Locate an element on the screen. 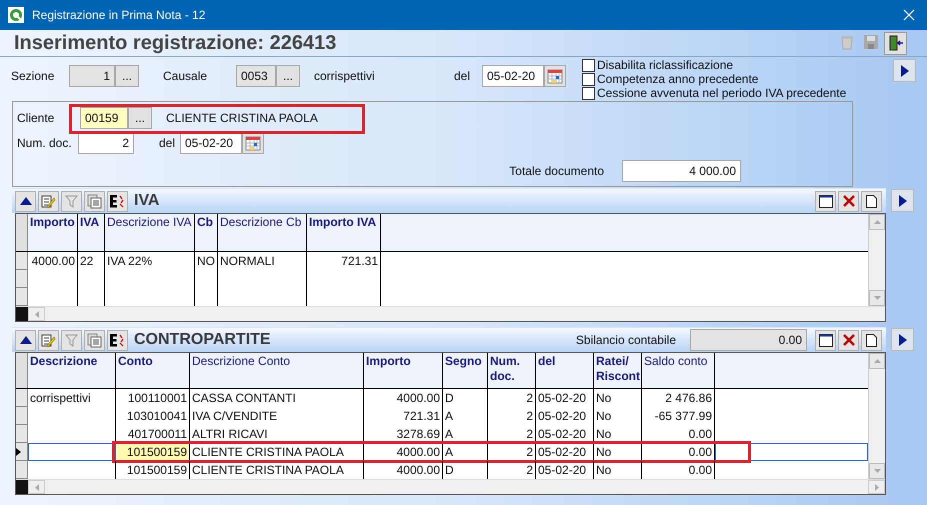 Image resolution: width=927 pixels, height=505 pixels. column-header: Saldo conto is located at coordinates (678, 370).